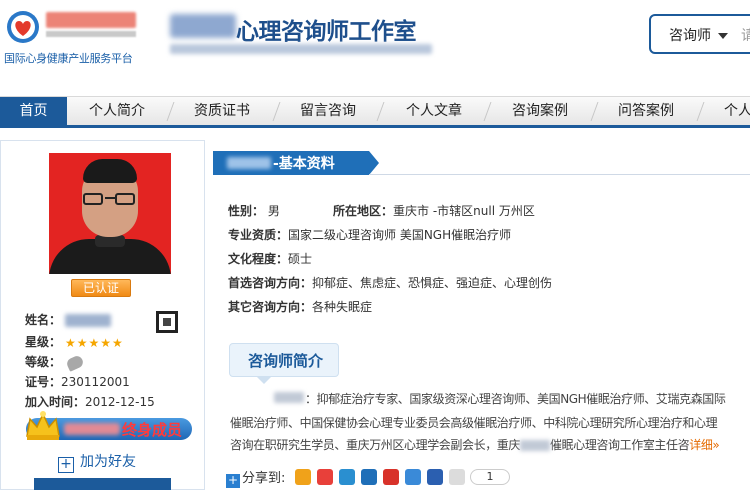 Image resolution: width=750 pixels, height=490 pixels. I want to click on other-direction-value: 各种失眠症, so click(342, 307).